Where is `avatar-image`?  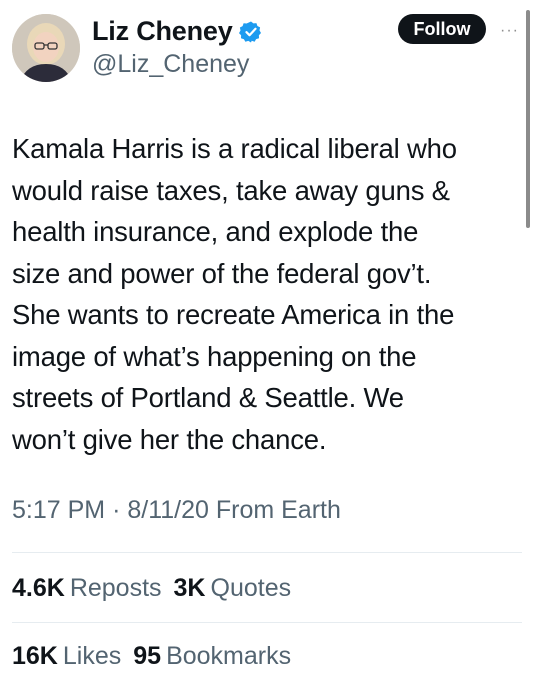
avatar-image is located at coordinates (46, 48).